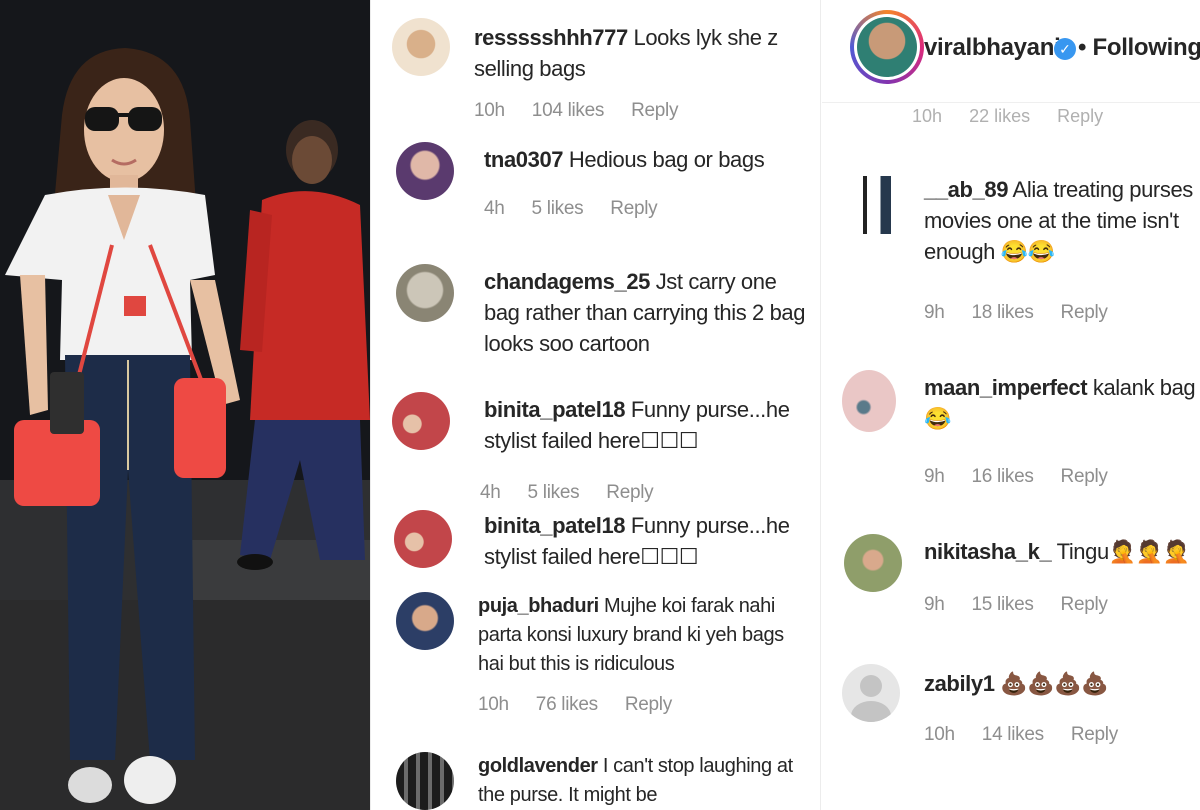  I want to click on comment-text: maan_imperfect kalank bag 😂, so click(1062, 403).